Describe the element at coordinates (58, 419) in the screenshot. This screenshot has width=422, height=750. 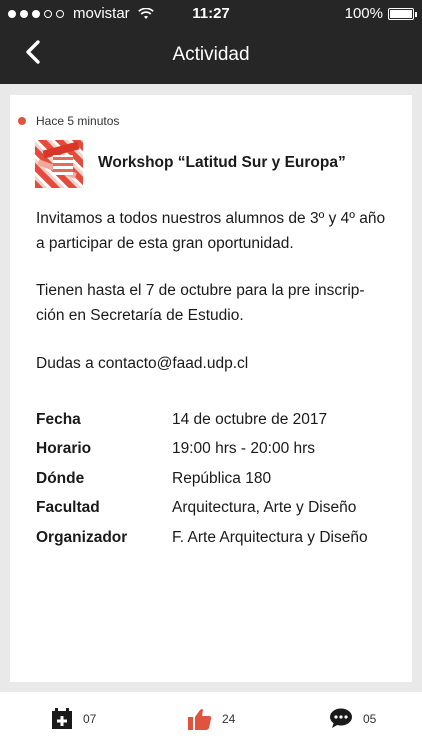
I see `detail-label: Fecha` at that location.